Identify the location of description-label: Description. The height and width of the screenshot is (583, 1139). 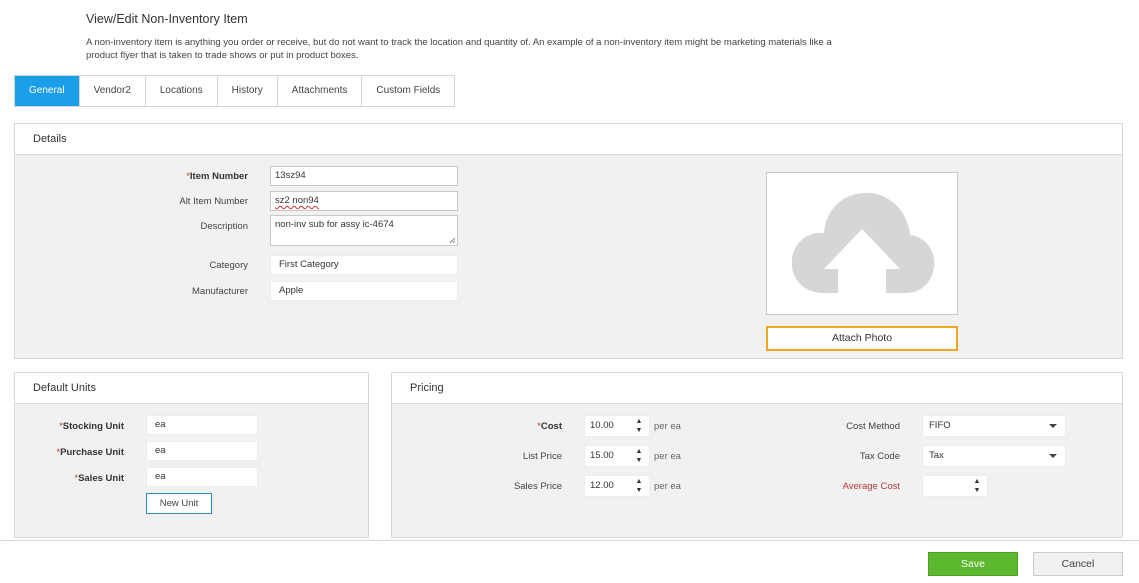
(224, 226).